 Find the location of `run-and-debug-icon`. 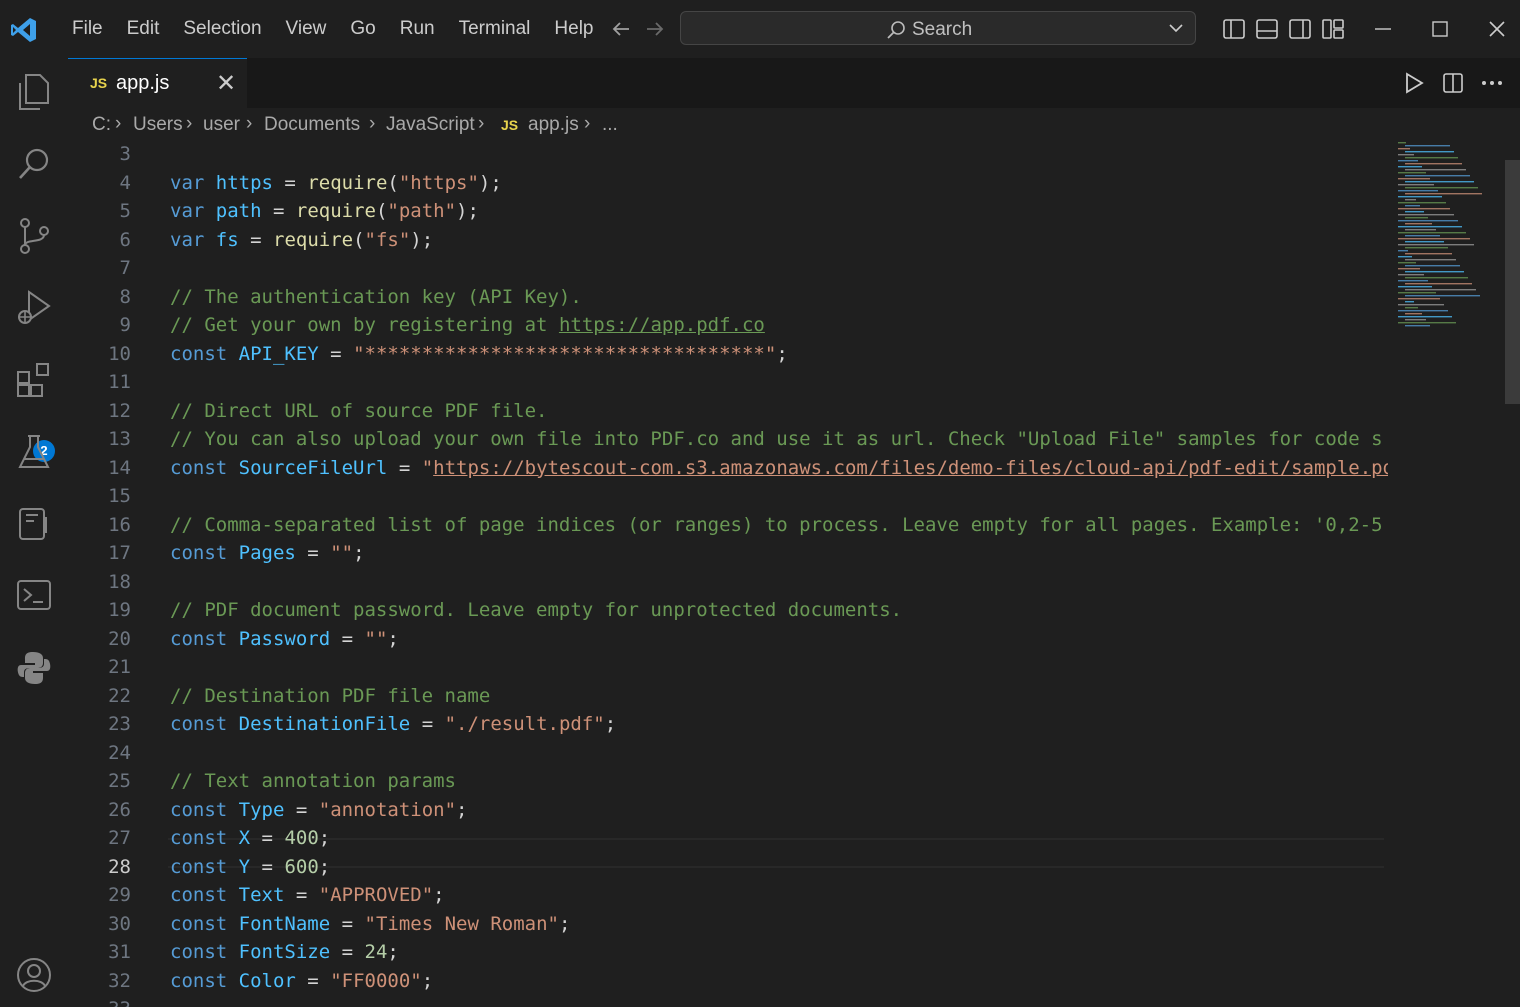

run-and-debug-icon is located at coordinates (34, 308).